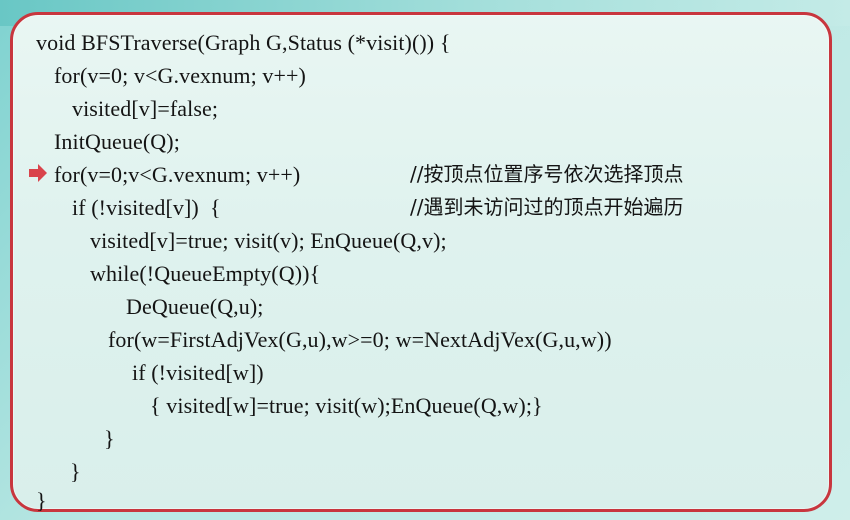 Image resolution: width=850 pixels, height=520 pixels. I want to click on code-line-5: for(v=0;v<G.vexnum; v++), so click(177, 174).